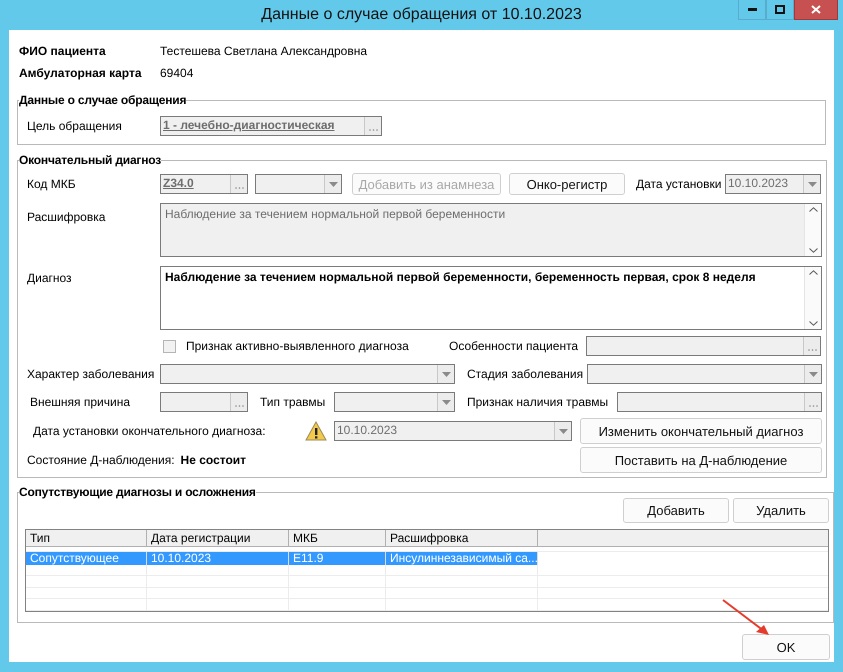 The width and height of the screenshot is (843, 672). I want to click on close-button, so click(816, 10).